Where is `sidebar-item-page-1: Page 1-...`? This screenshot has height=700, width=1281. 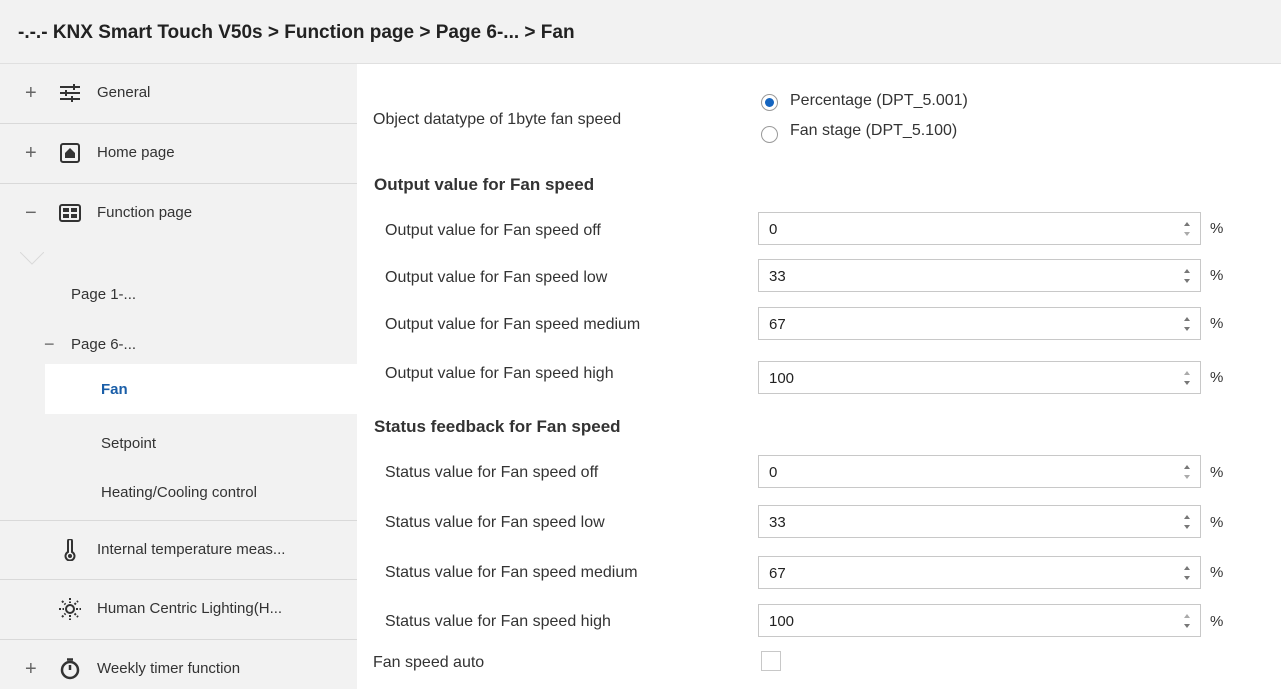
sidebar-item-page-1: Page 1-... is located at coordinates (103, 294).